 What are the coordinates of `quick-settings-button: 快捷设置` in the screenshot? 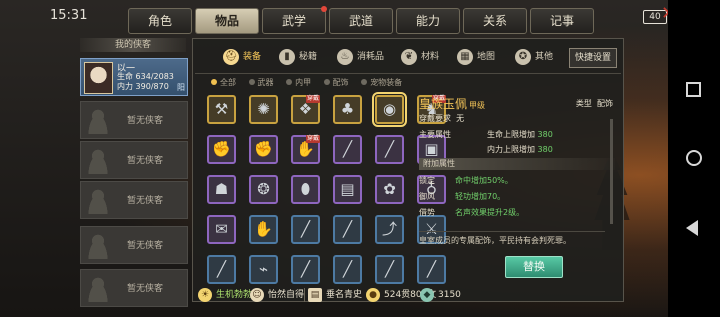 It's located at (592, 58).